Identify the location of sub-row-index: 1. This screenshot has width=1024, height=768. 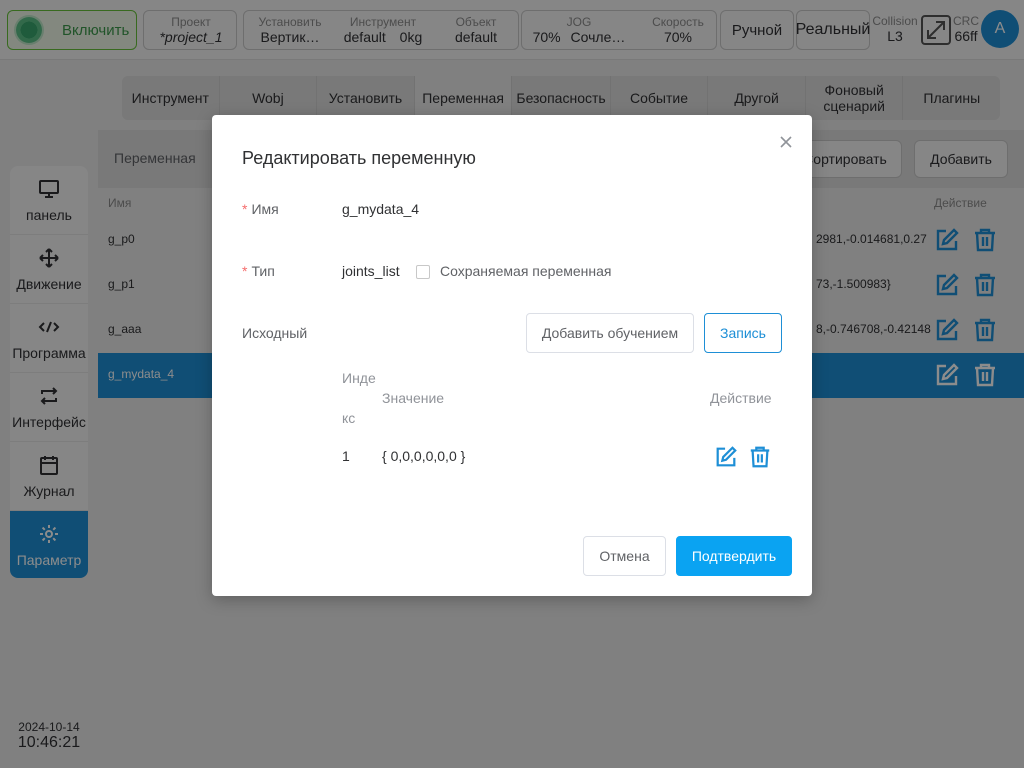
(346, 456).